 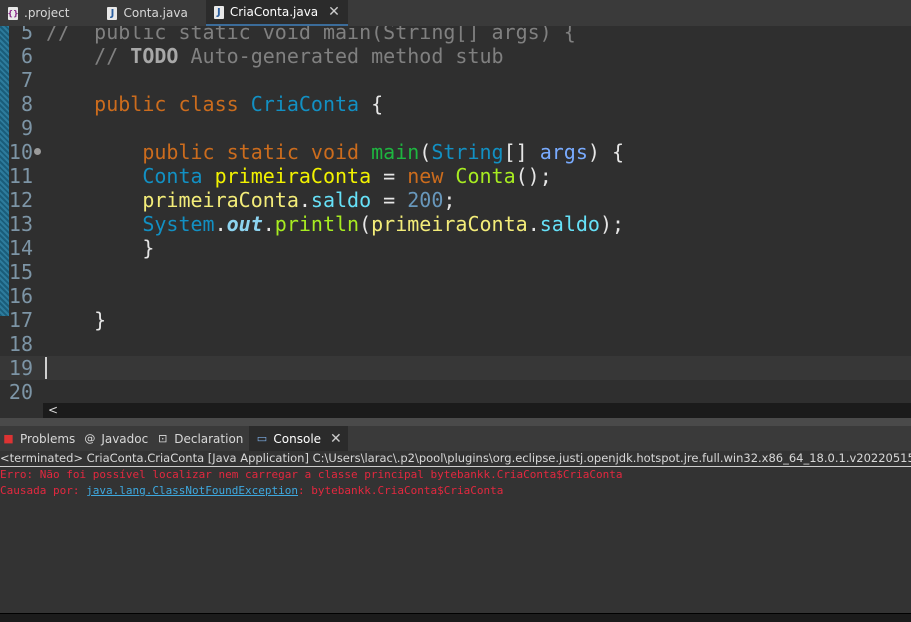 What do you see at coordinates (201, 438) in the screenshot?
I see `tab-declaration: ⊡ Declaration` at bounding box center [201, 438].